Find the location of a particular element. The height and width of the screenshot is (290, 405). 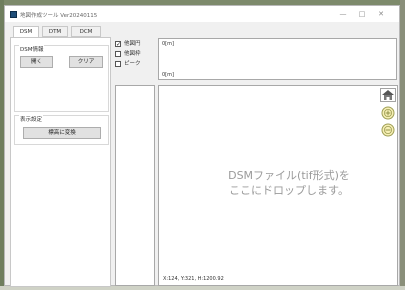

minimize-button: — is located at coordinates (343, 14).